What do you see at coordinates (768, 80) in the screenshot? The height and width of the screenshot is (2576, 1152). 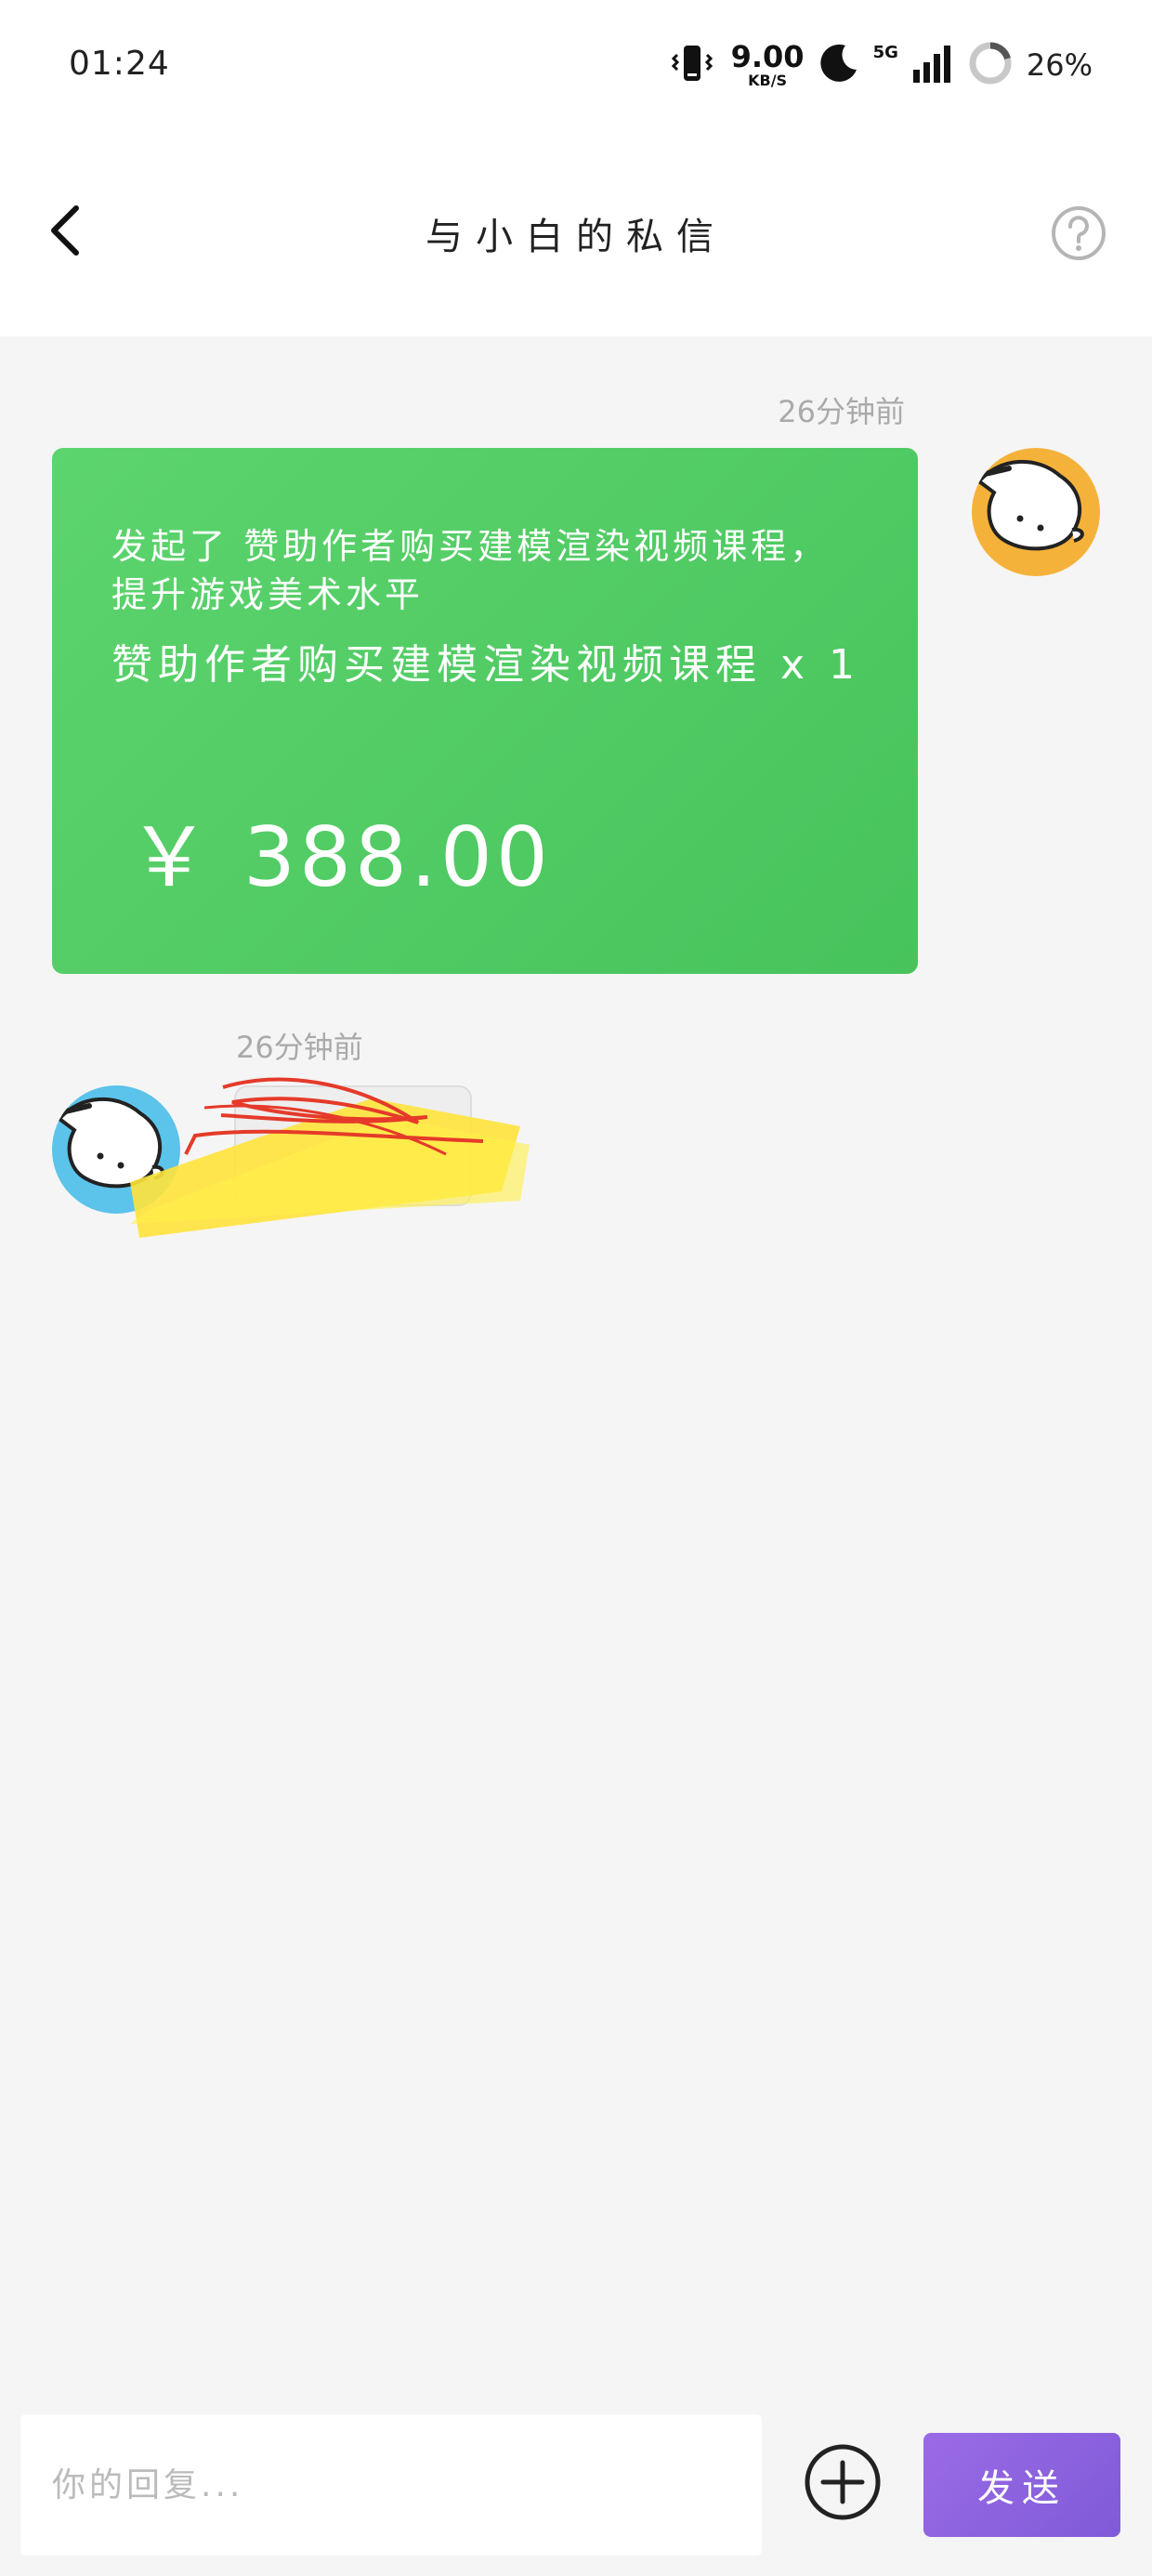 I see `net-speed-unit: KB/S` at bounding box center [768, 80].